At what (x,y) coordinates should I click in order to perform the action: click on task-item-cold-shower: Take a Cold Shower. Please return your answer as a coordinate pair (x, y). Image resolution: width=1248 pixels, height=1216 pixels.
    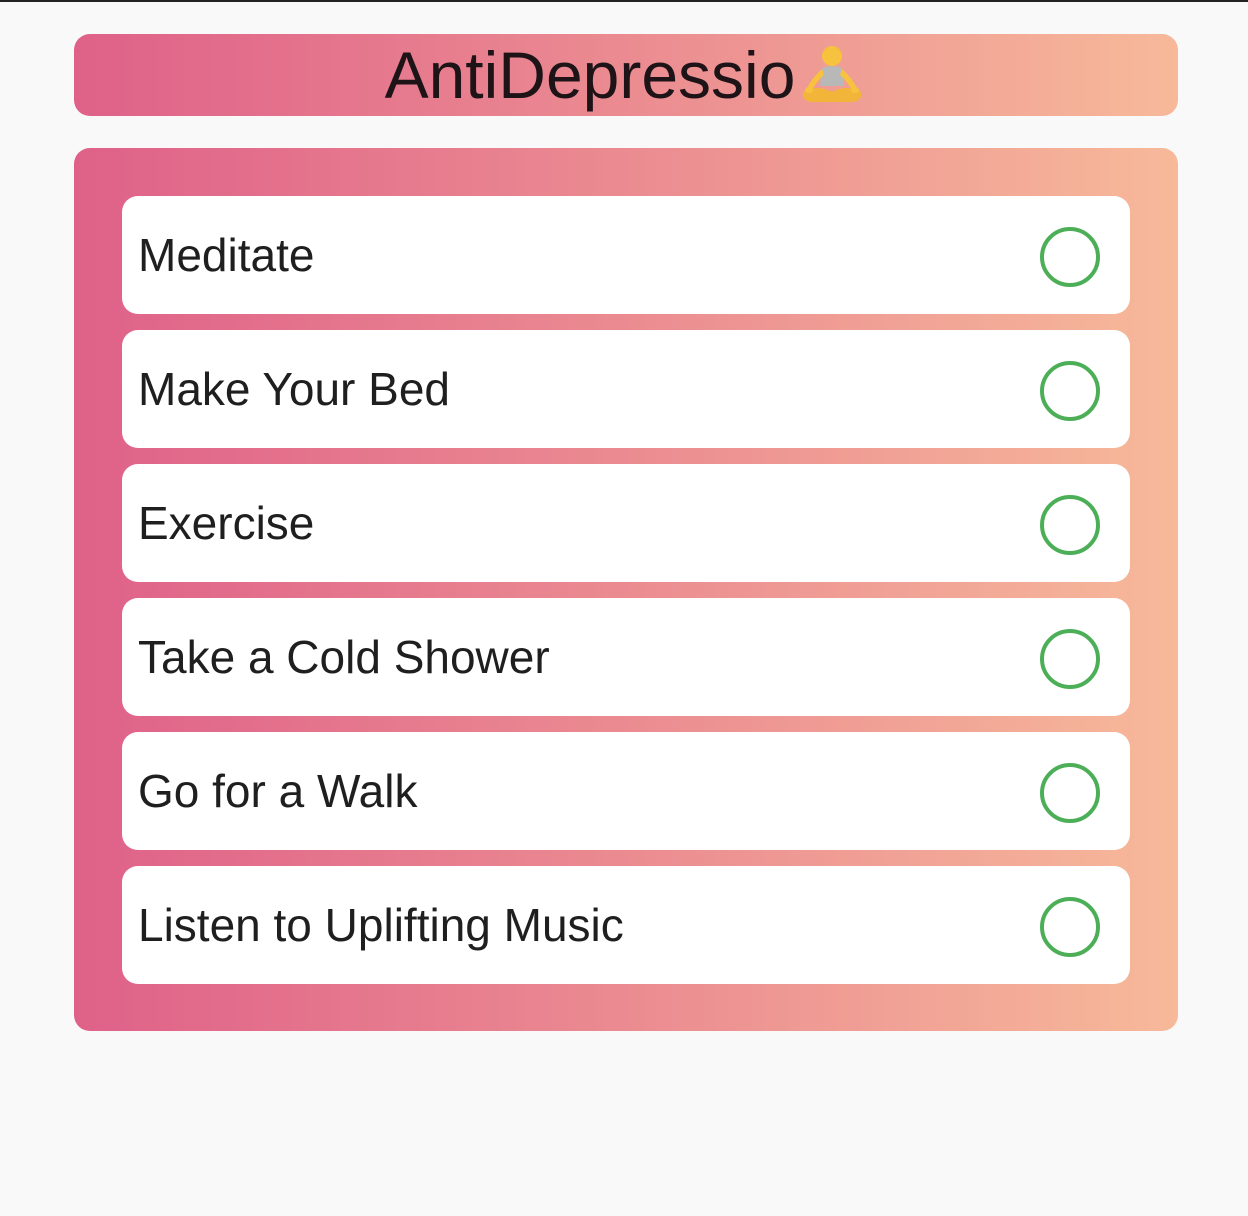
    Looking at the image, I should click on (626, 657).